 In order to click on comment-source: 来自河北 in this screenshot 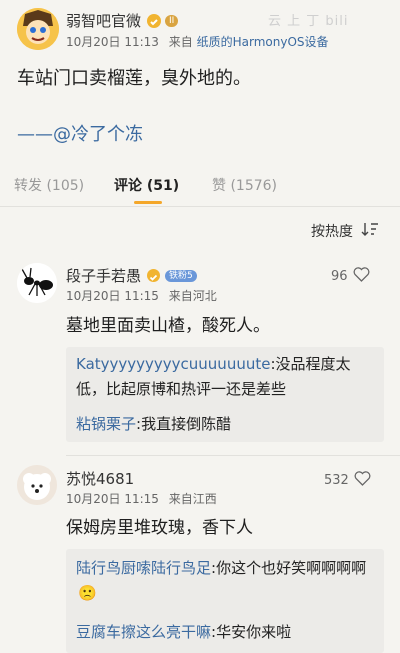, I will do `click(192, 296)`.